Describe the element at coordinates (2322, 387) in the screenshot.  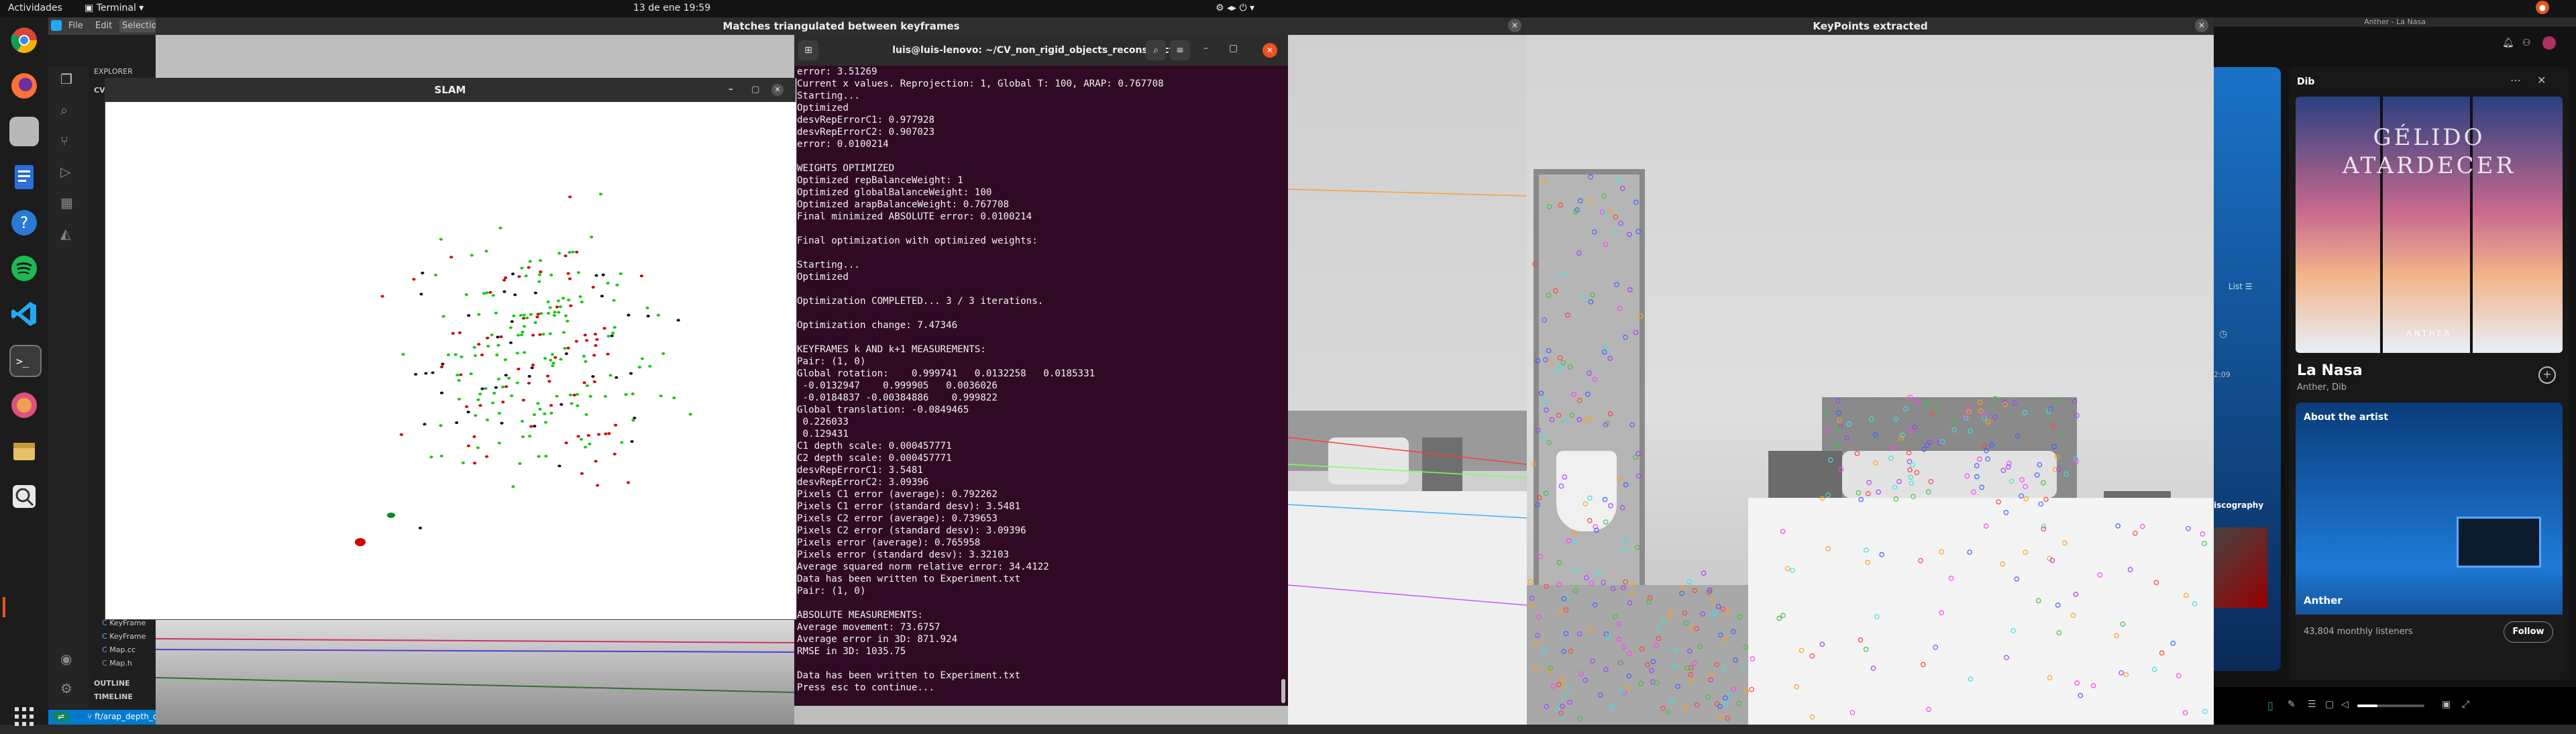
I see `song-artists: Anther, Dib` at that location.